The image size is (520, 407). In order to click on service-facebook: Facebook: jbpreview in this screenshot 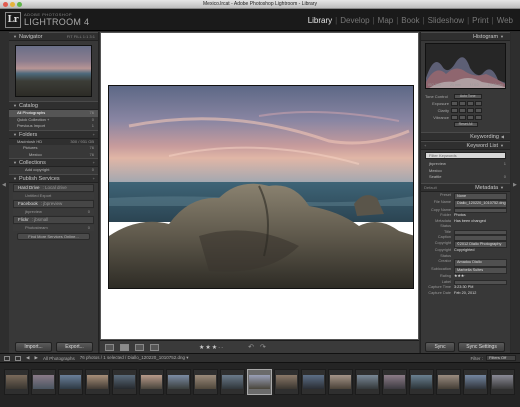, I will do `click(53, 203)`.